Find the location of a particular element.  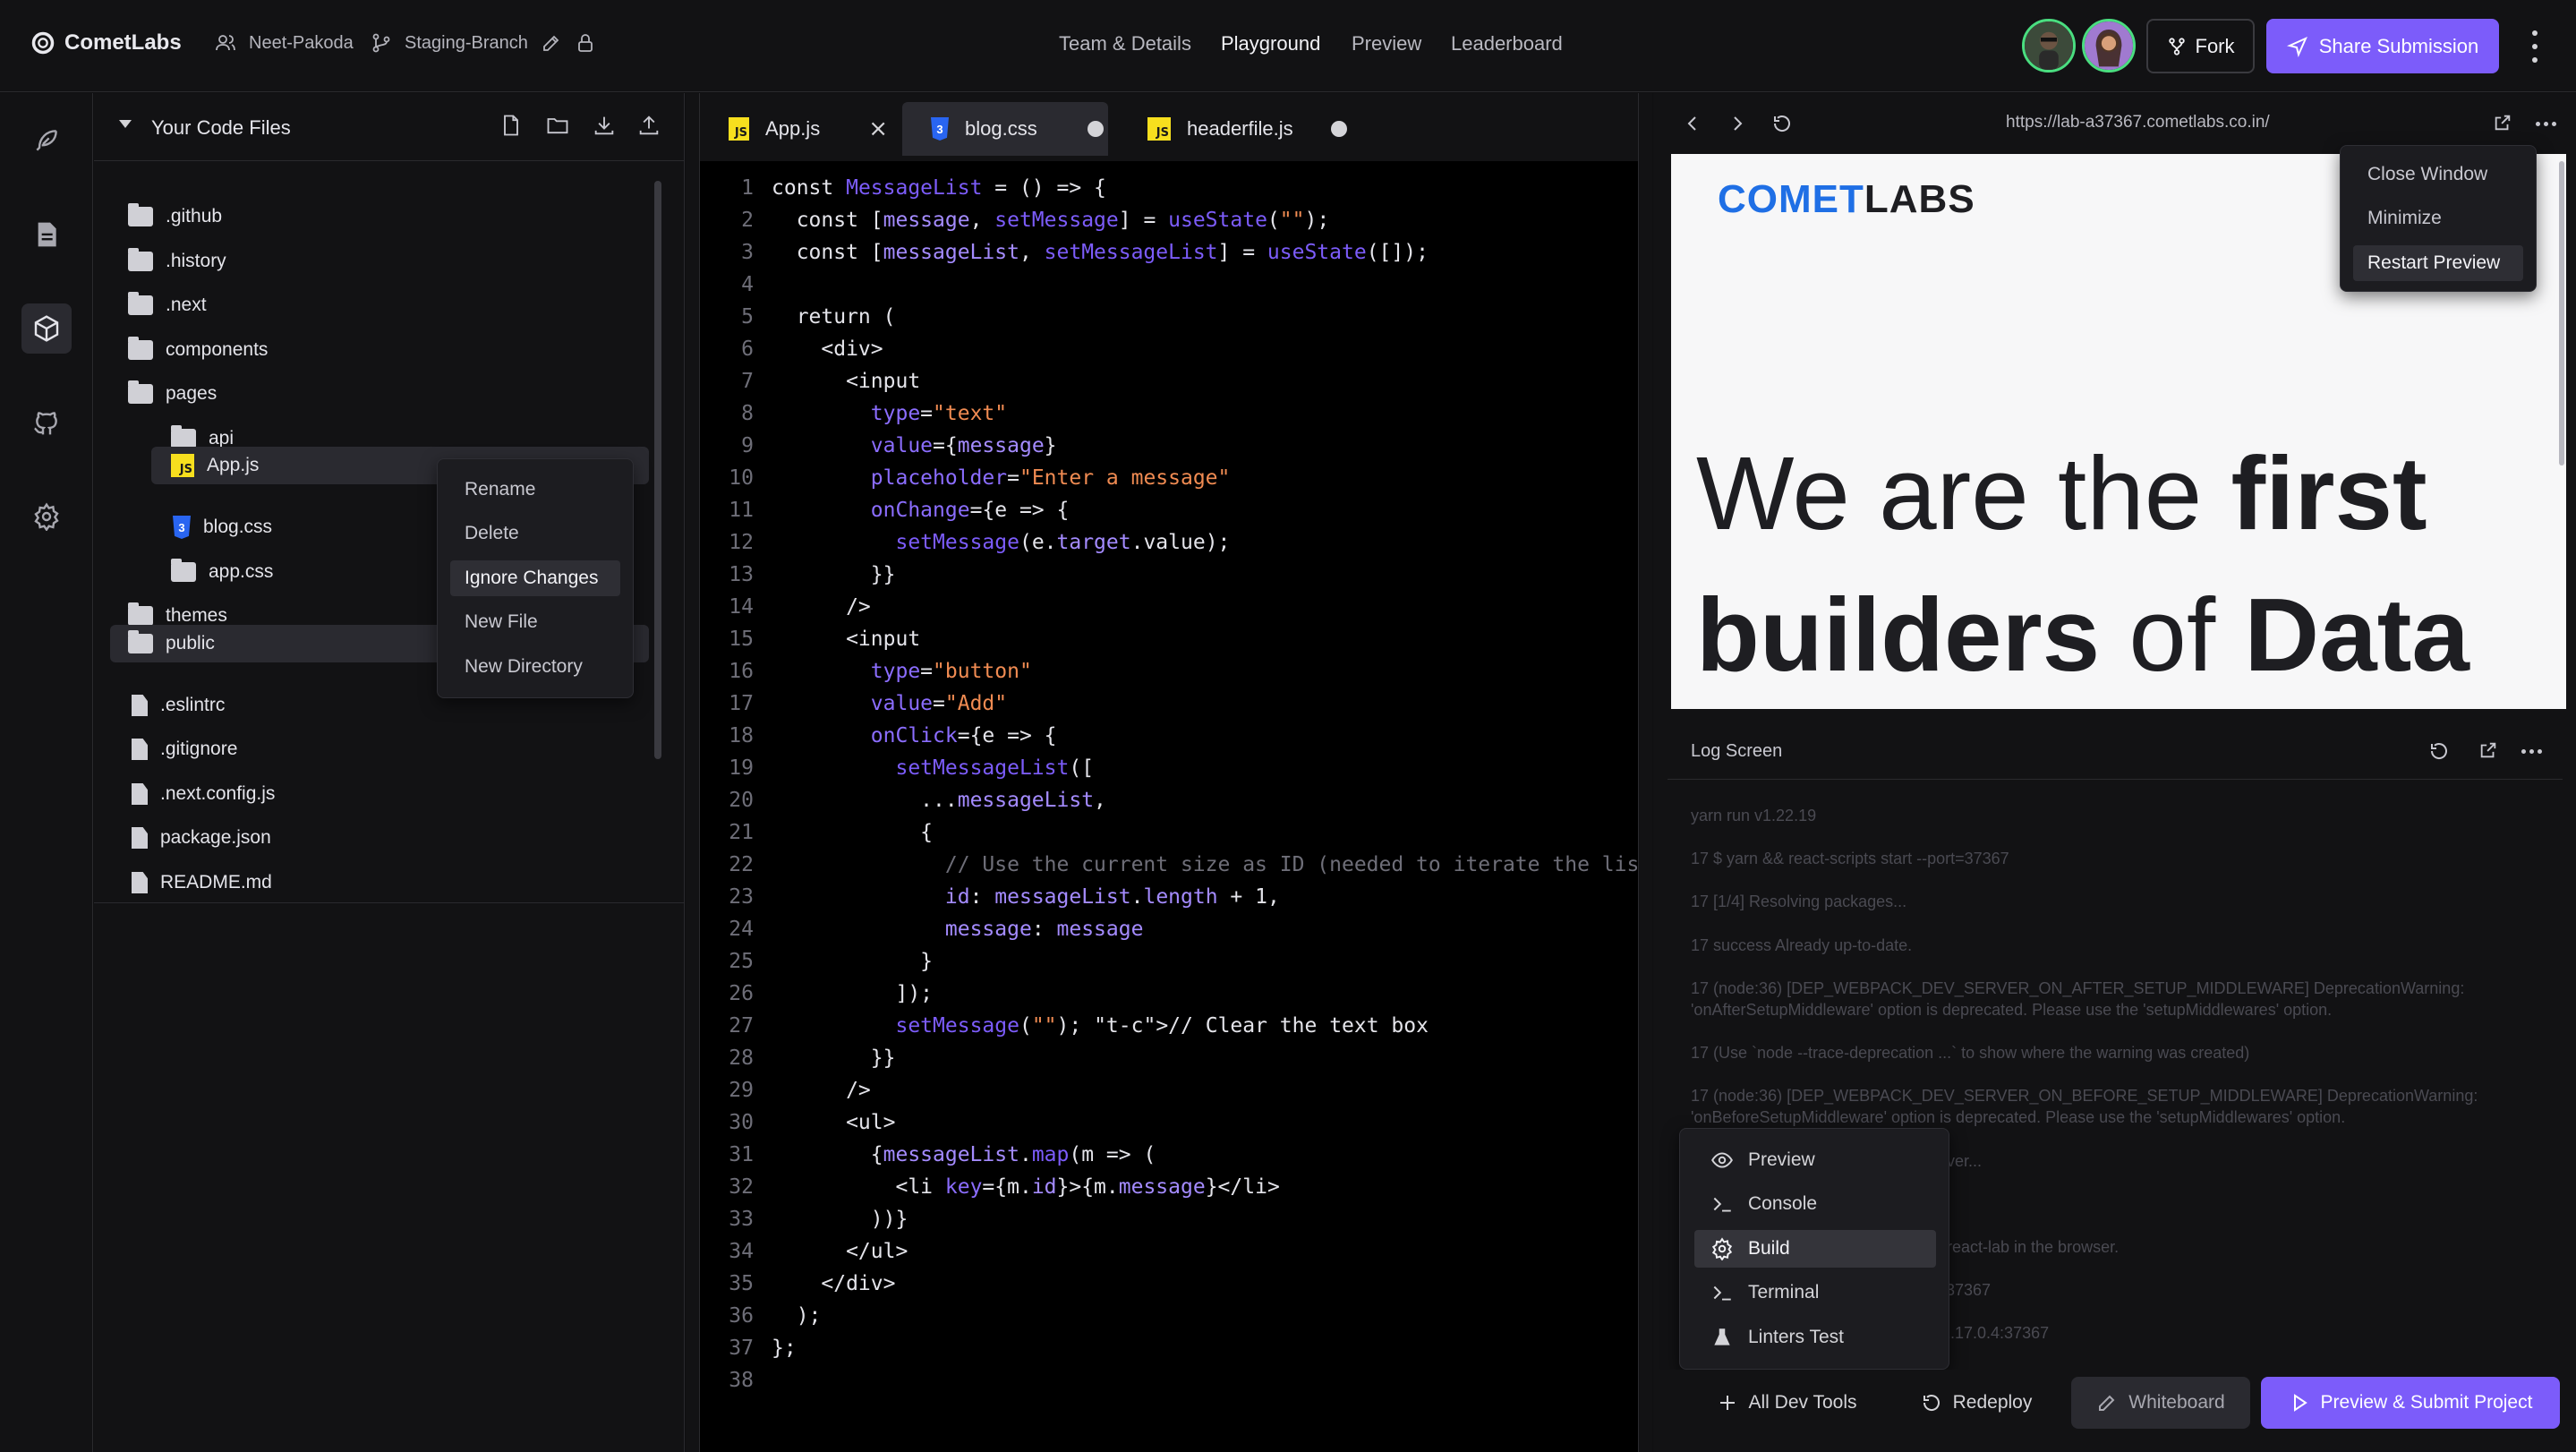

code-line: setMessage(e.target.value); is located at coordinates (1001, 543).